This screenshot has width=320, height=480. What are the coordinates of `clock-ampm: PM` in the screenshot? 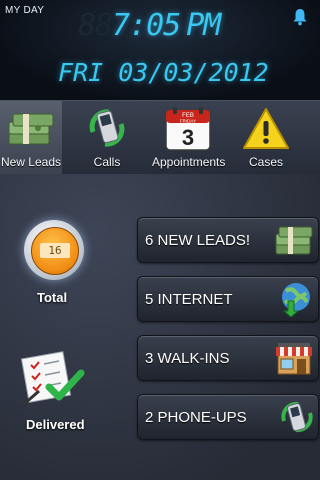 It's located at (203, 25).